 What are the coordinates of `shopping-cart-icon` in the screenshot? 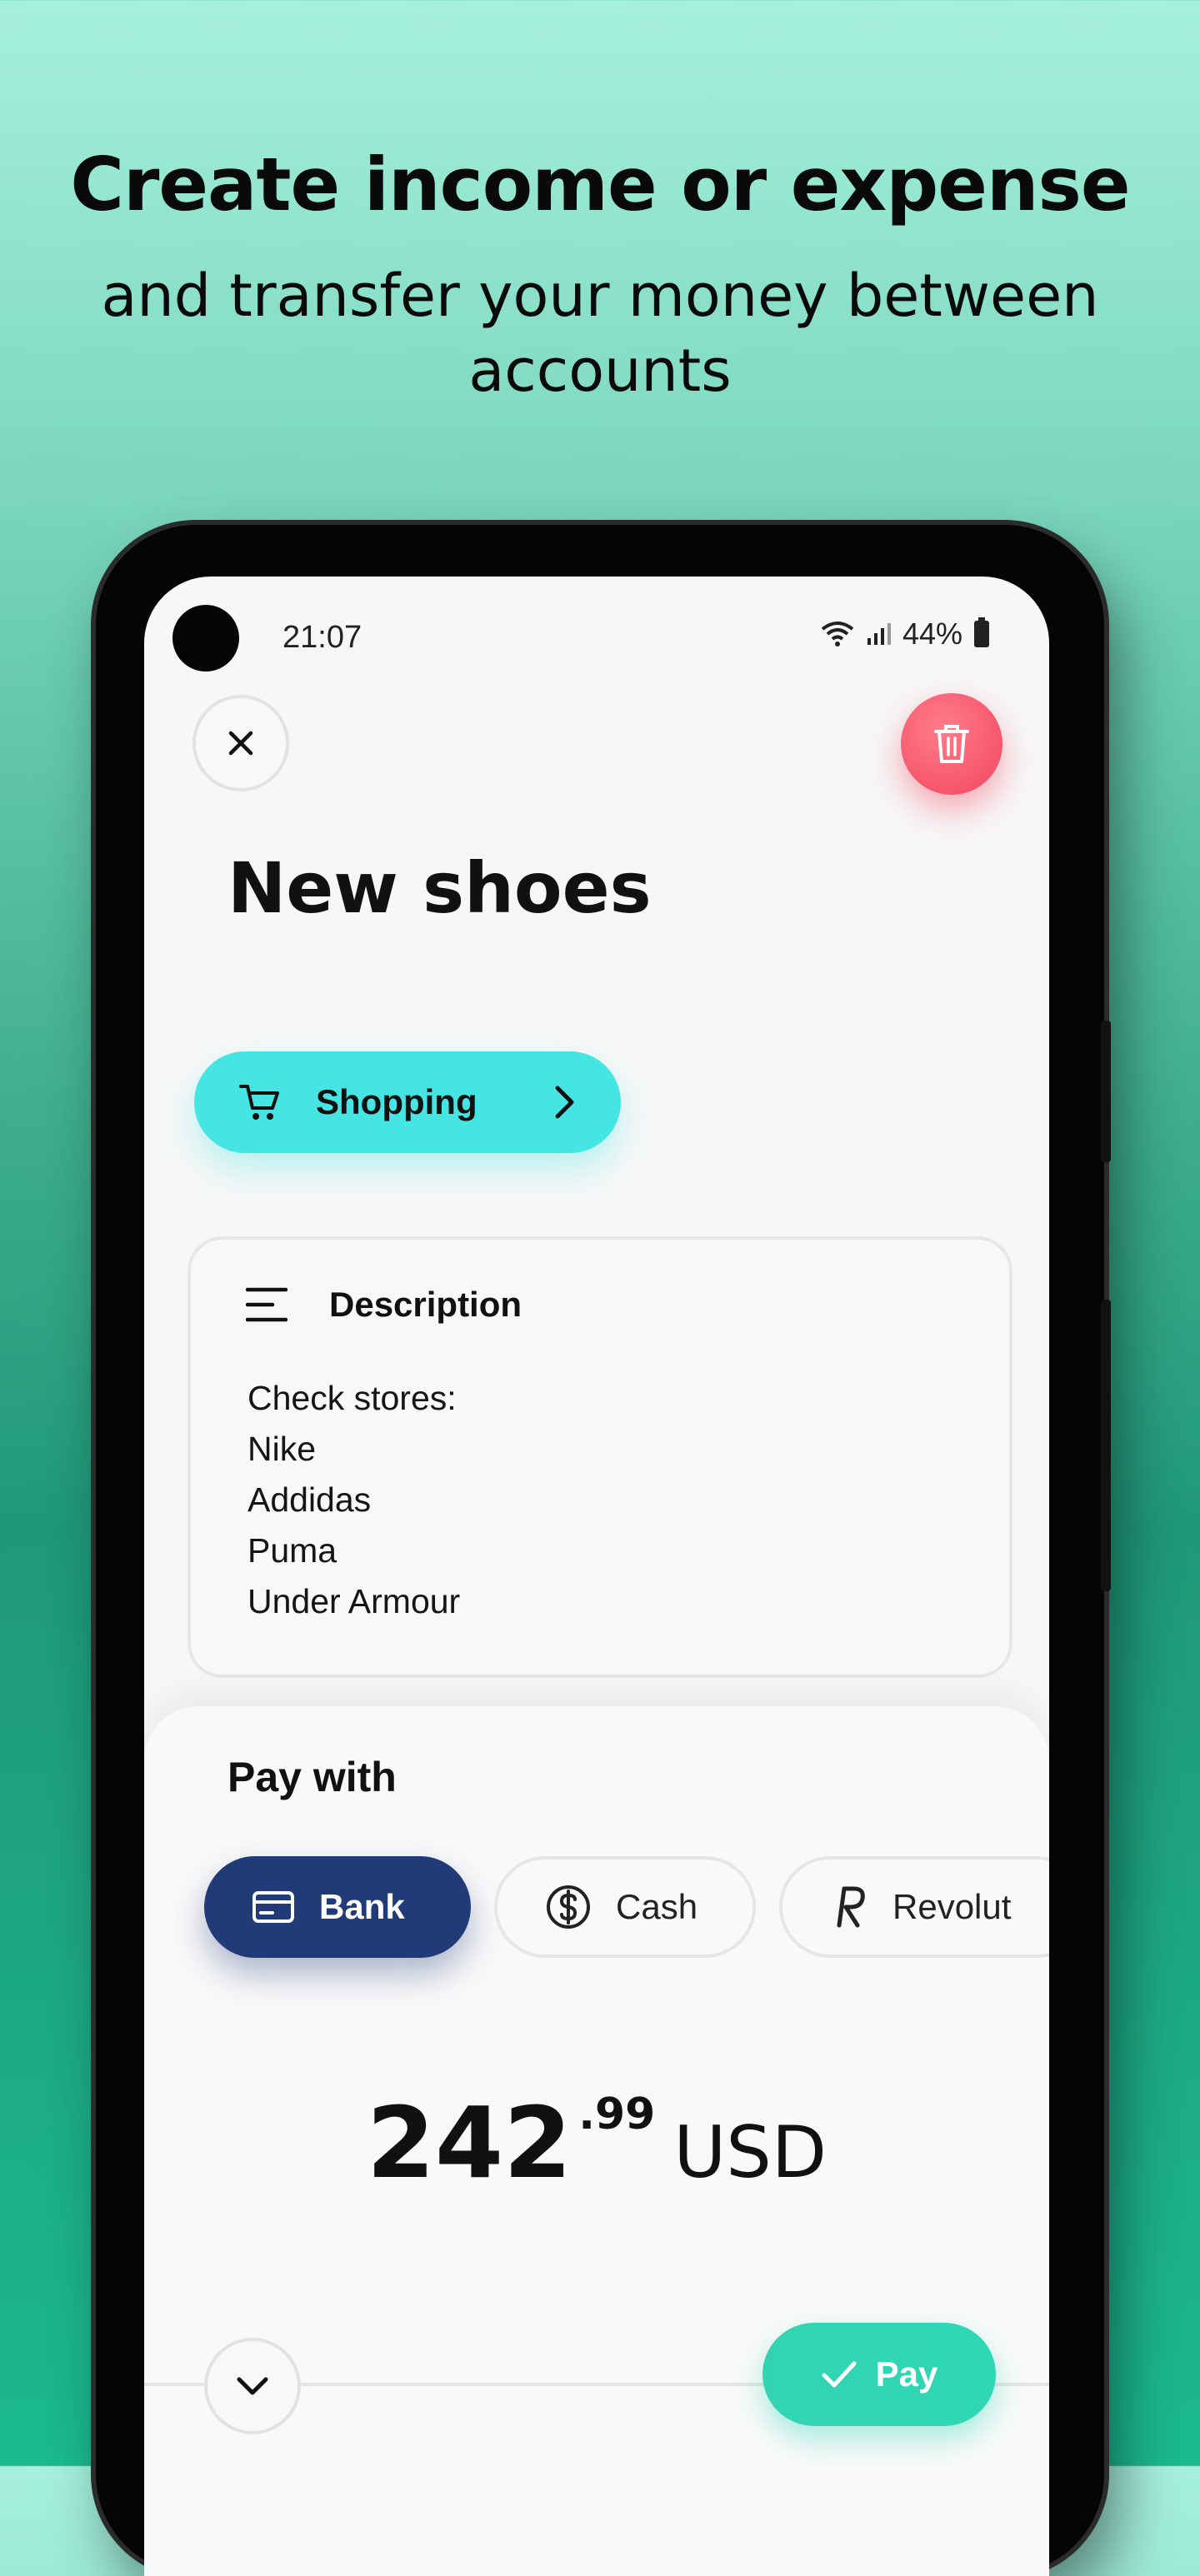 It's located at (259, 1102).